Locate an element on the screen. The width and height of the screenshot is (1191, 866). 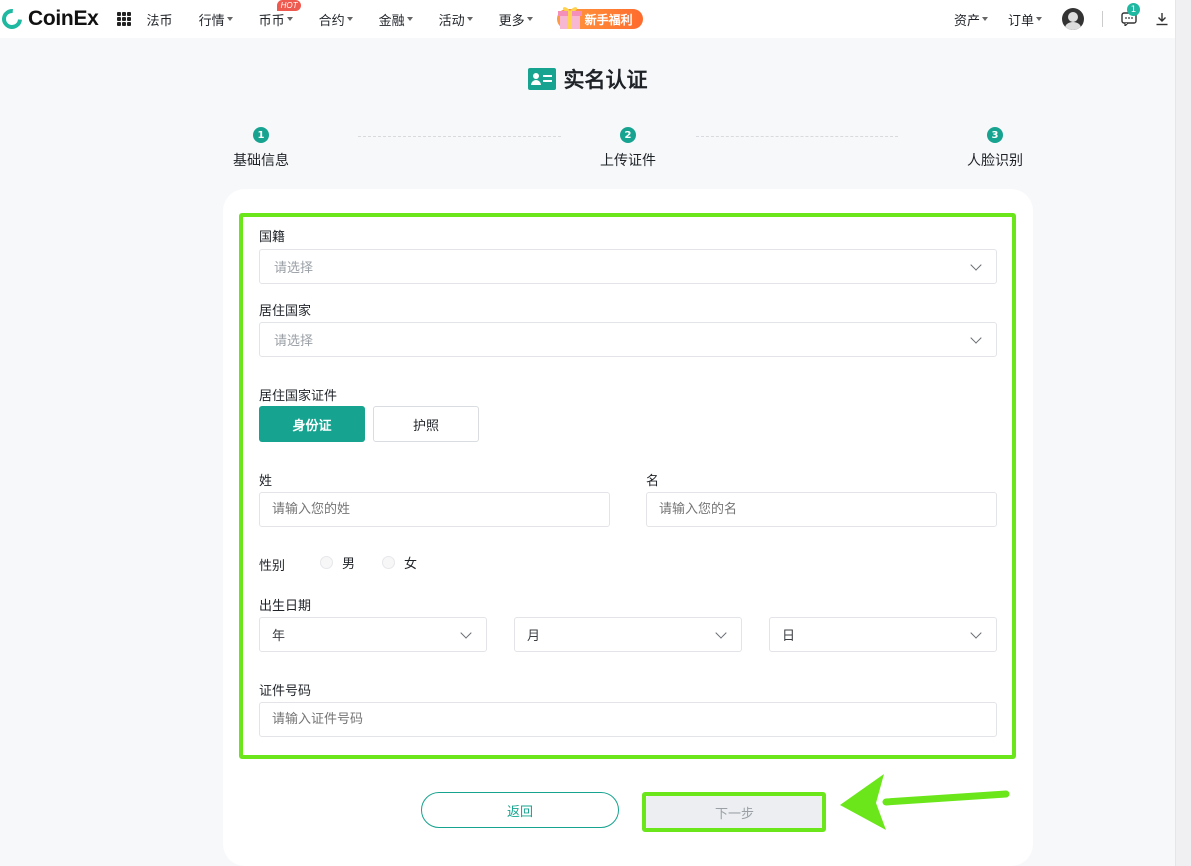
nationality-select: 请选择 is located at coordinates (628, 266).